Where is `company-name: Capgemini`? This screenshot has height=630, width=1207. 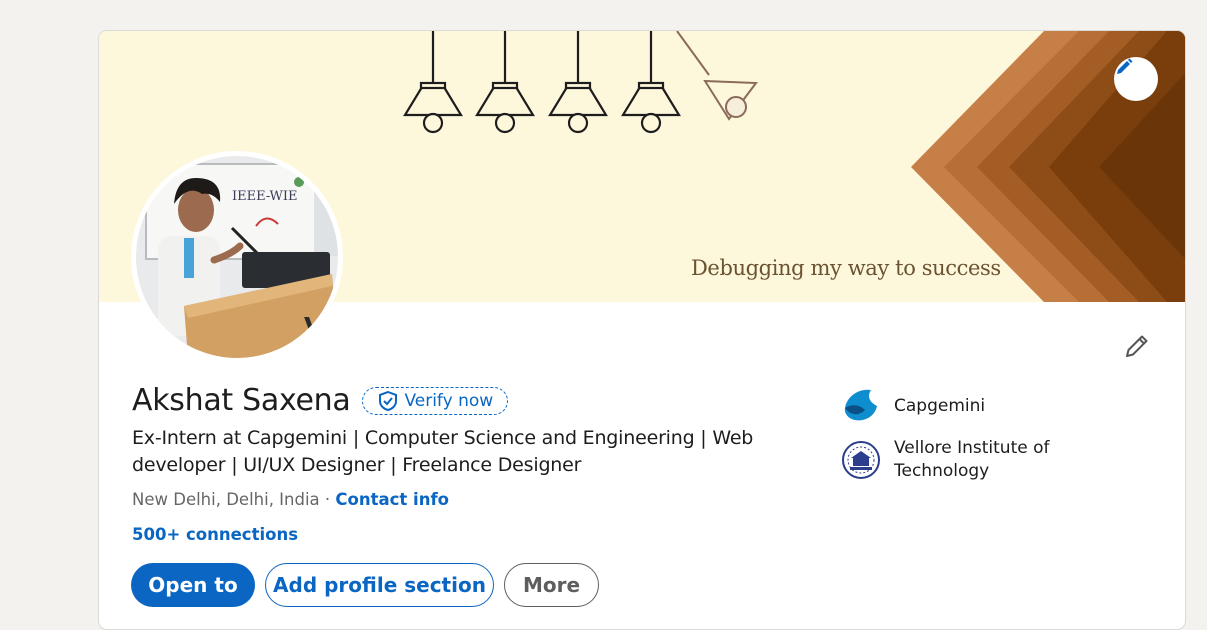
company-name: Capgemini is located at coordinates (940, 405).